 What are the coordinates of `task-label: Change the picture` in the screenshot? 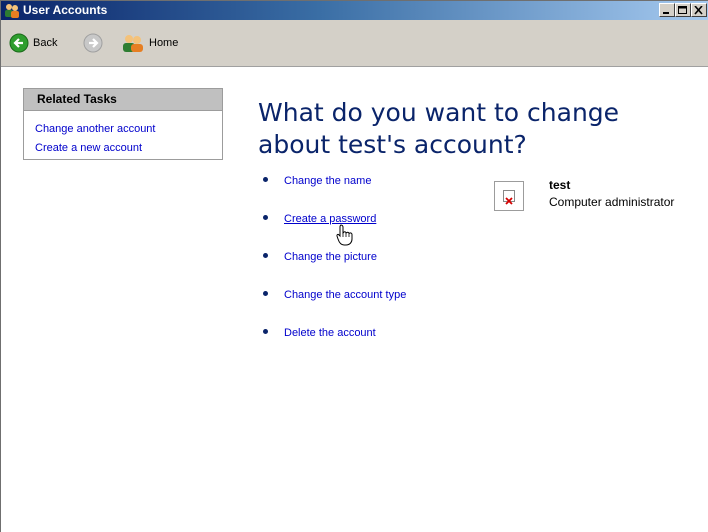 It's located at (330, 257).